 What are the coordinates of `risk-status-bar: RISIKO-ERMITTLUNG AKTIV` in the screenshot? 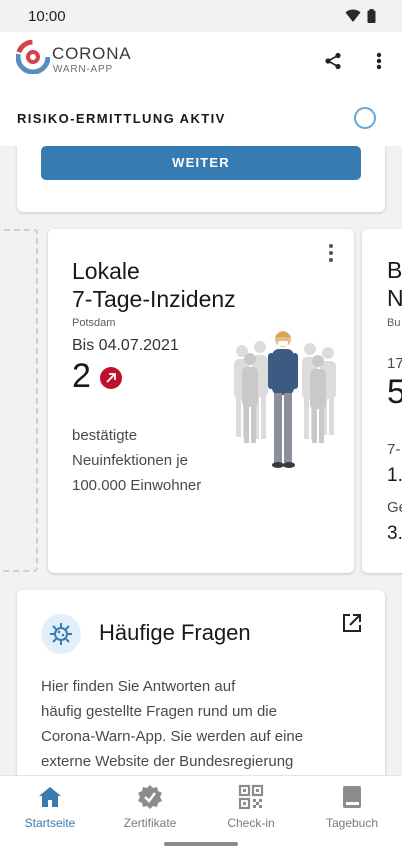 It's located at (201, 120).